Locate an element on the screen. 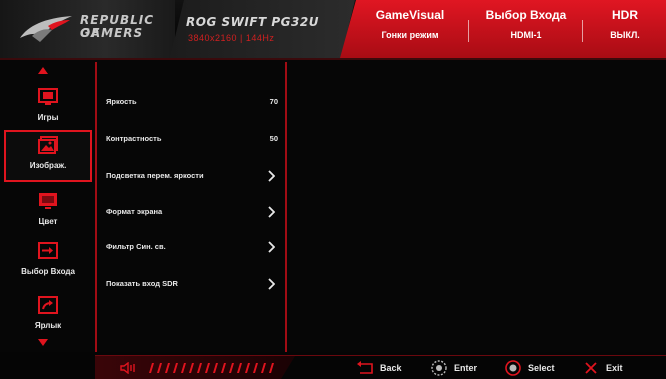 The image size is (666, 379). menu-item-contrast: Контрастность 50 is located at coordinates (191, 139).